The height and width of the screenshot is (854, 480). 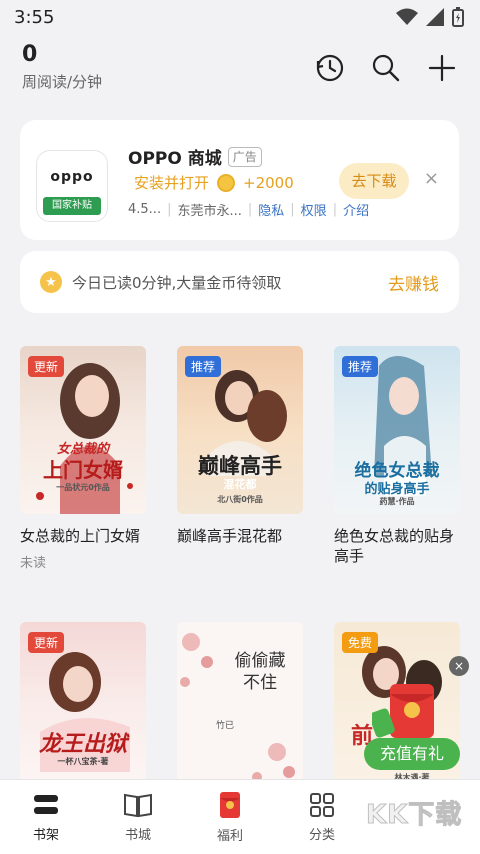 I want to click on add-button, so click(x=442, y=68).